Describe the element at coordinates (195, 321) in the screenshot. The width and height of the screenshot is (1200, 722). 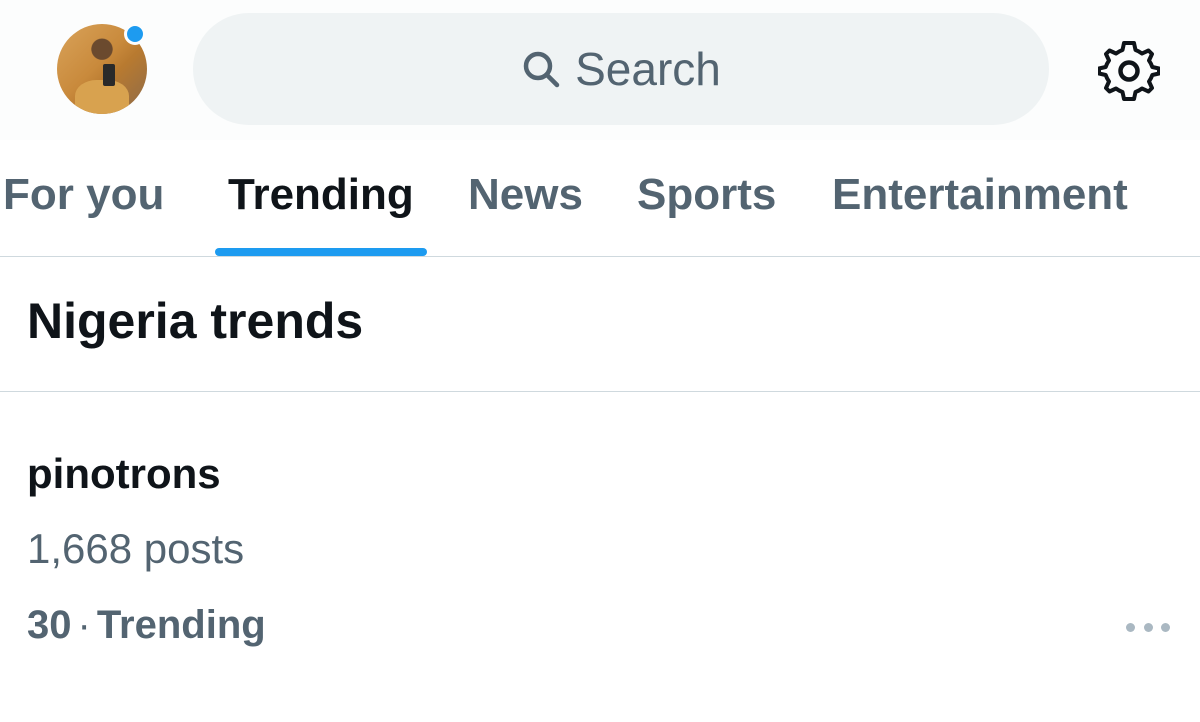
I see `section-title: Nigeria trends` at that location.